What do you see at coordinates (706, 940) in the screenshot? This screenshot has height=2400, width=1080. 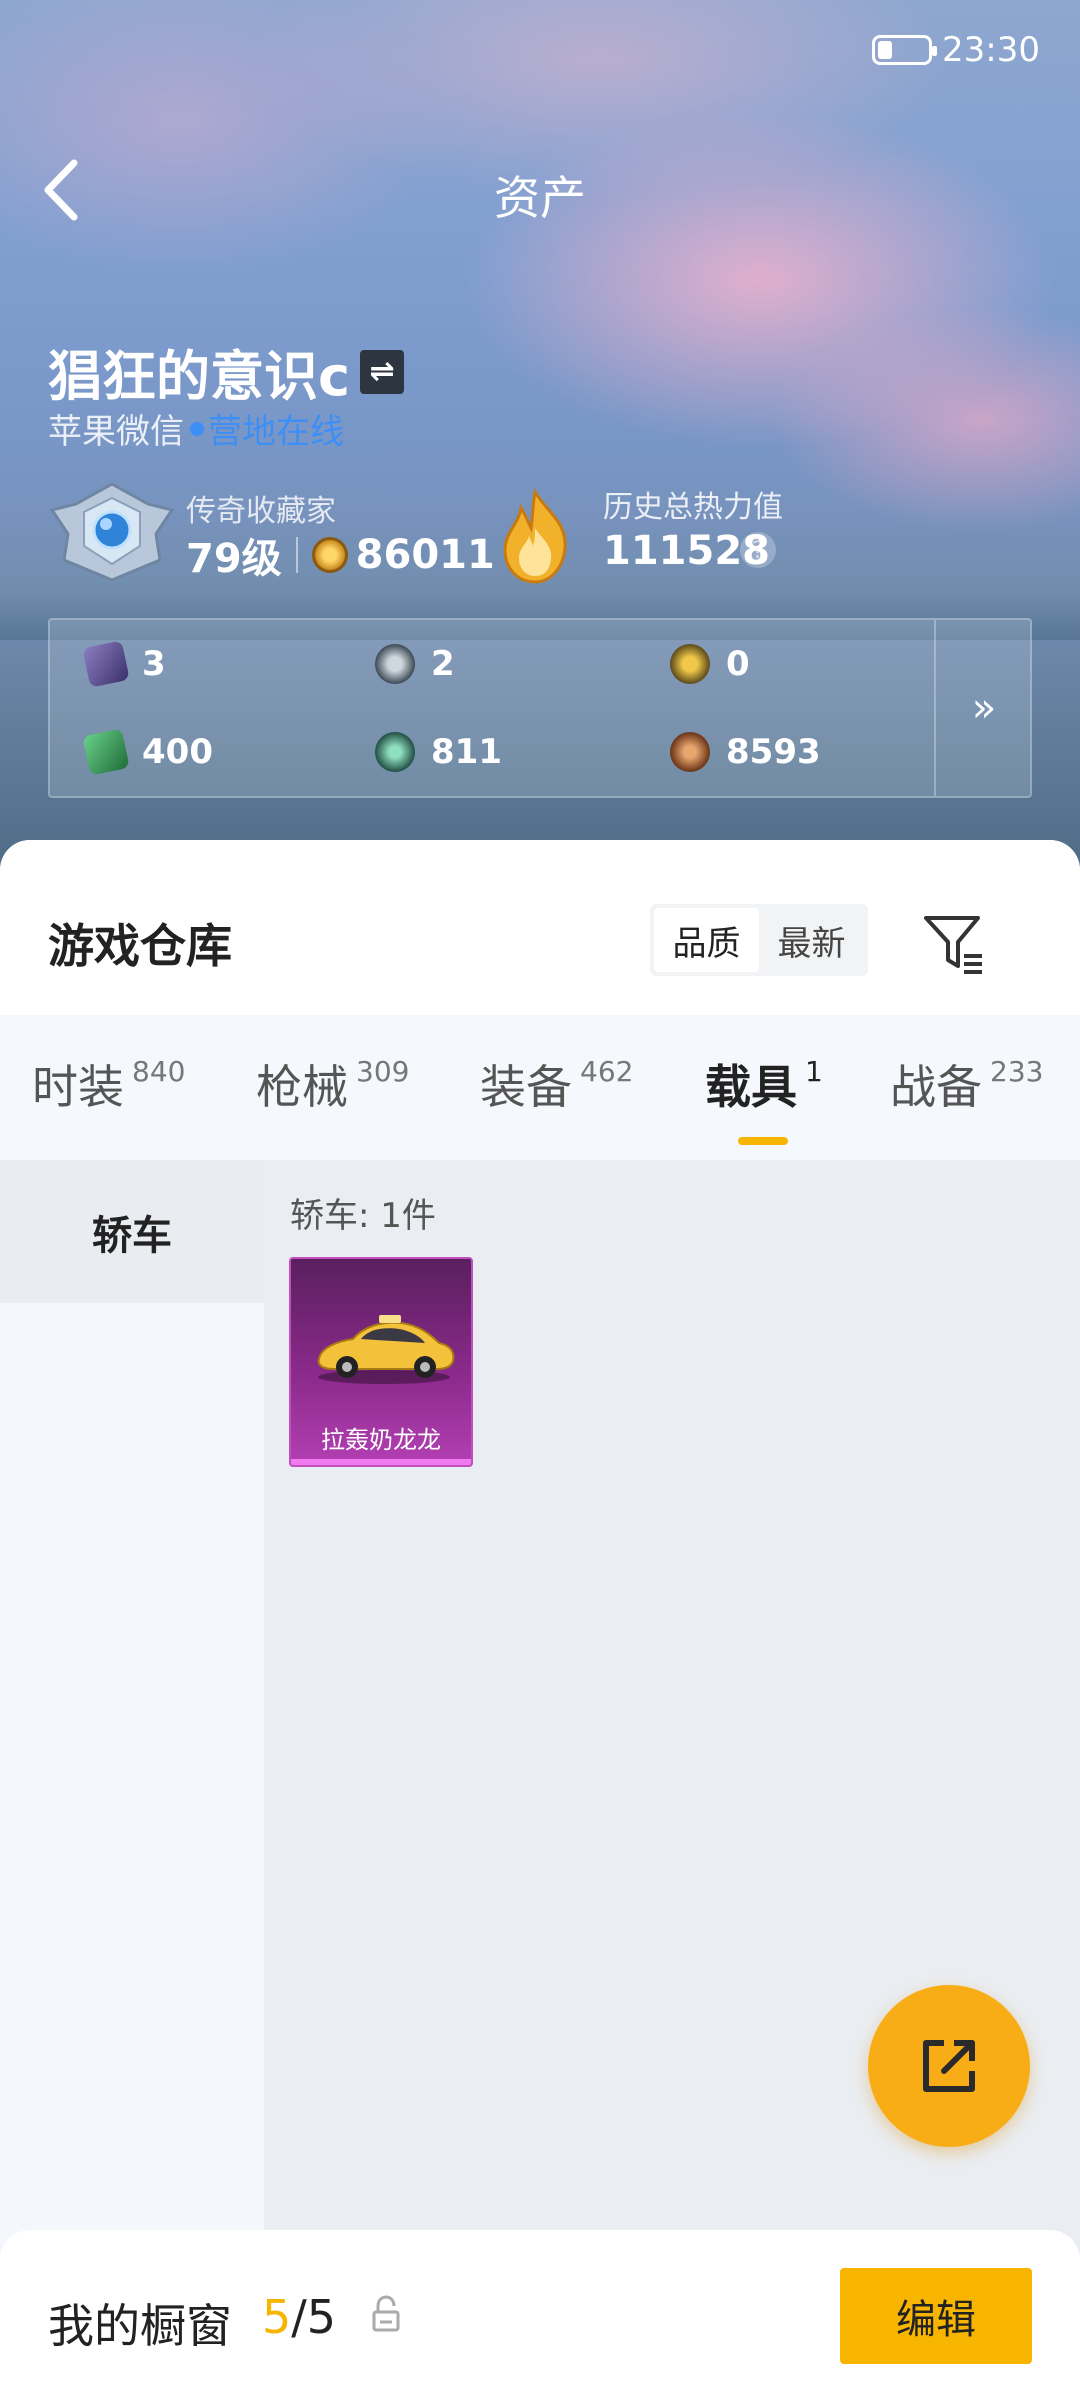 I see `sort-option-quality: 品质` at bounding box center [706, 940].